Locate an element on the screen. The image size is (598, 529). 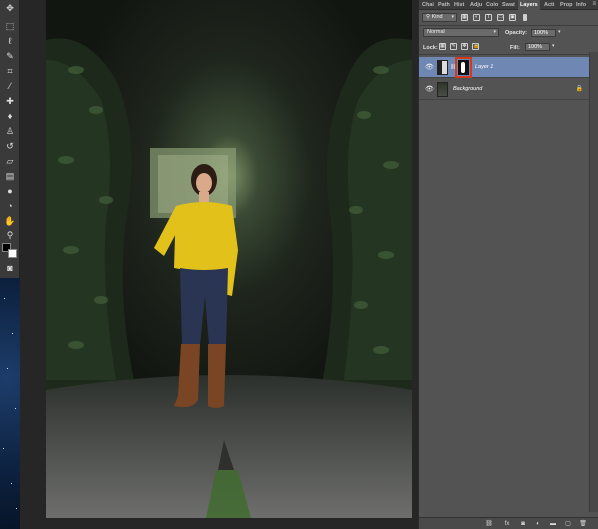
blur-tool-icon: ● is located at coordinates (10, 191).